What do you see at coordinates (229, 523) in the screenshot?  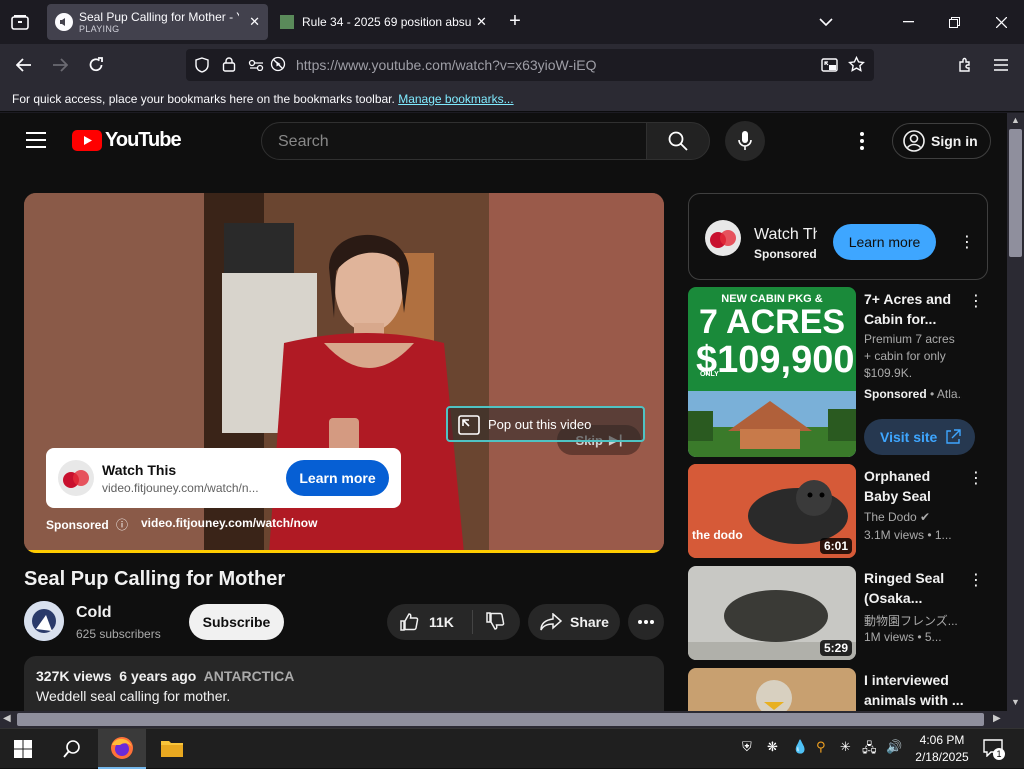 I see `sponsored-url: video.fitjouney.com/watch/now` at bounding box center [229, 523].